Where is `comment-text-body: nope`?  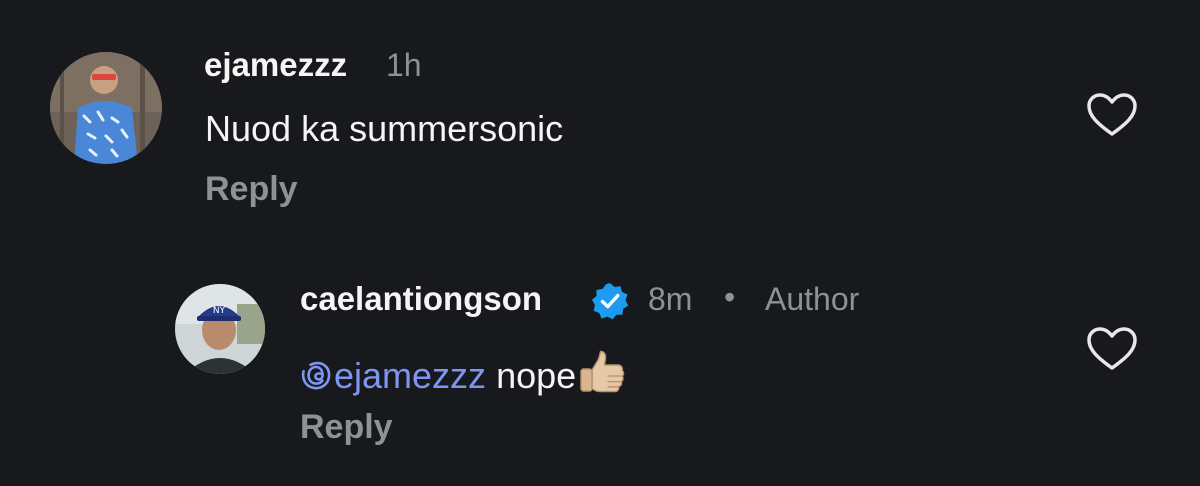 comment-text-body: nope is located at coordinates (531, 375).